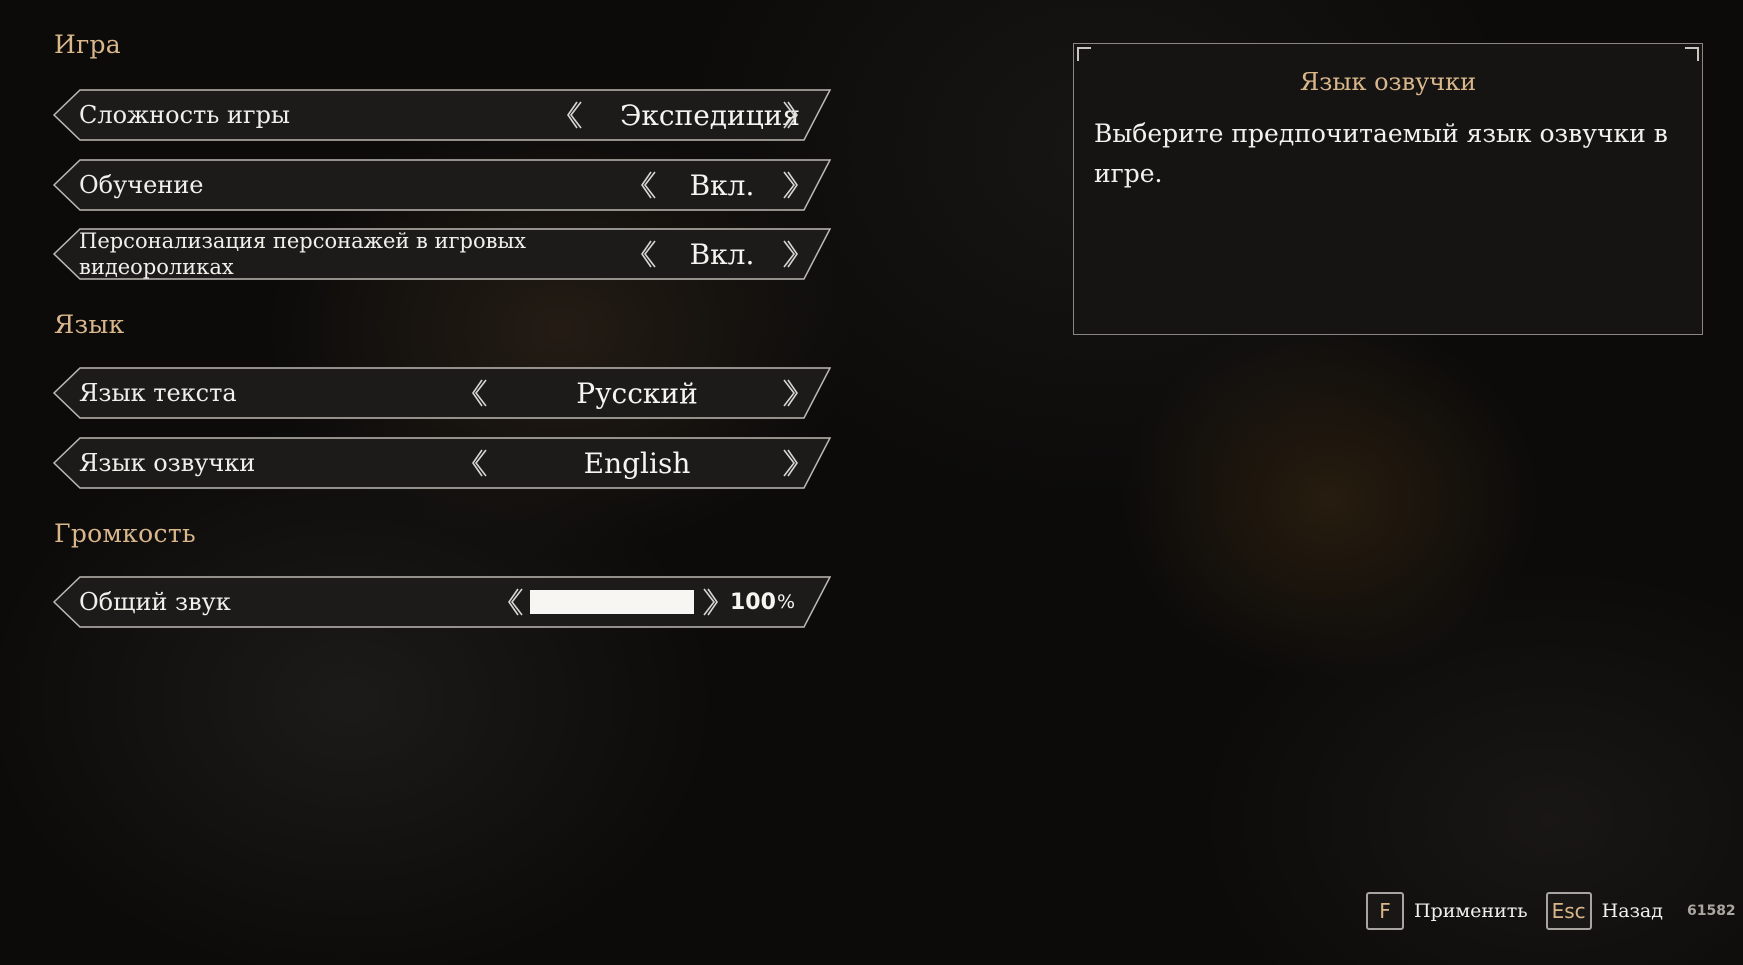  Describe the element at coordinates (1711, 911) in the screenshot. I see `build-number: 61582` at that location.